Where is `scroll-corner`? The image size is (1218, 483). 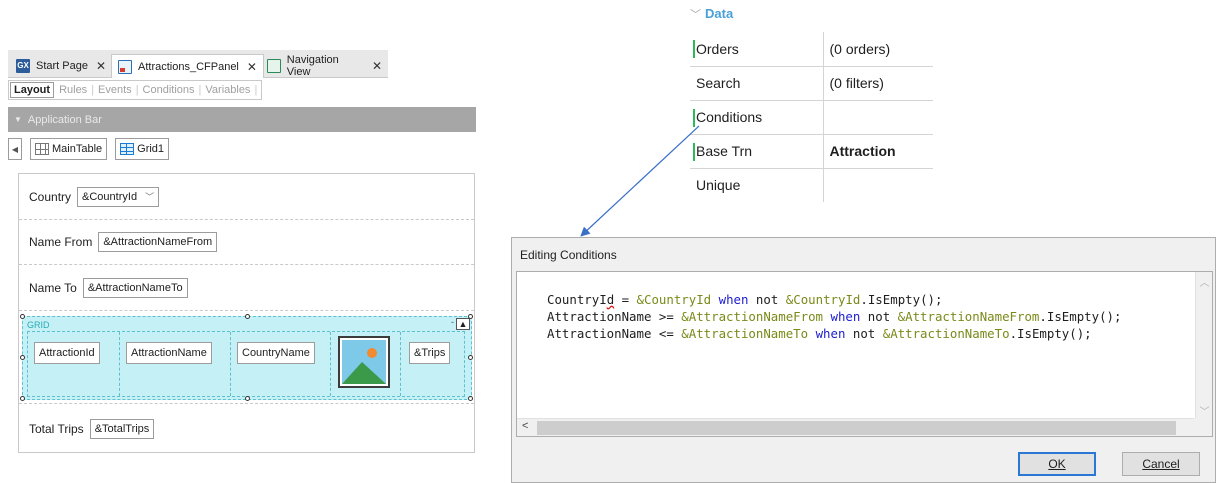 scroll-corner is located at coordinates (1203, 427).